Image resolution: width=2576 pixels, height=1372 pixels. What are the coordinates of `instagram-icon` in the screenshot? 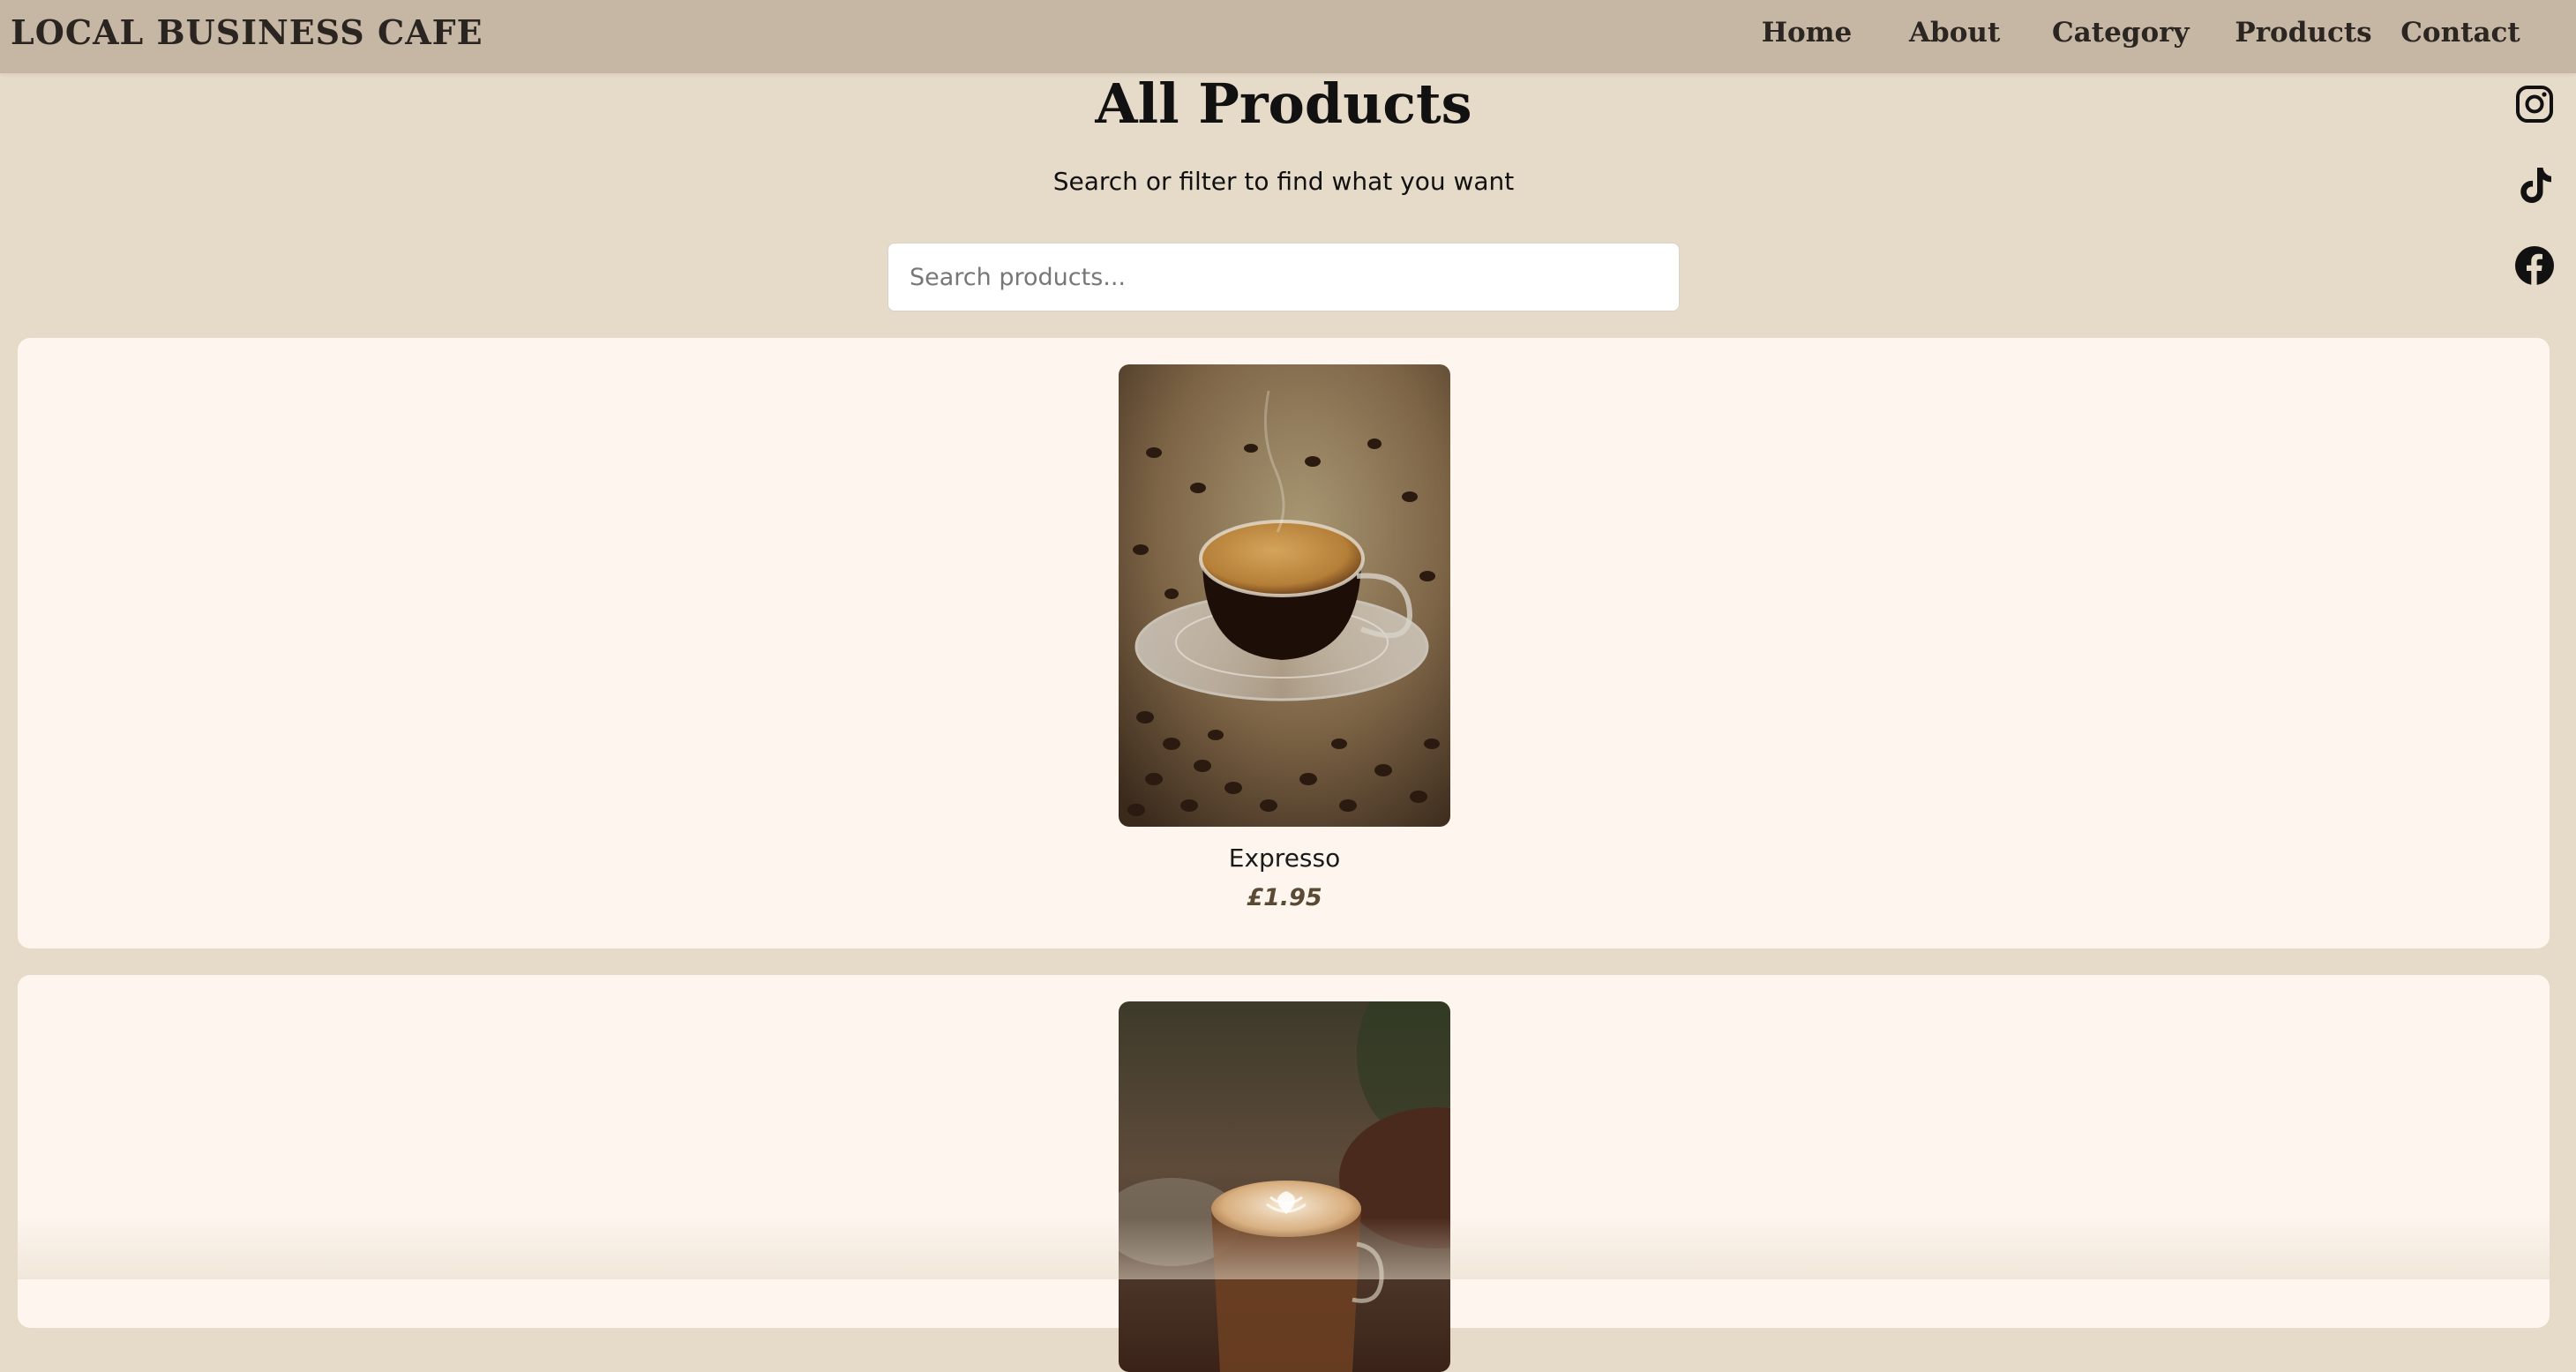 It's located at (2535, 104).